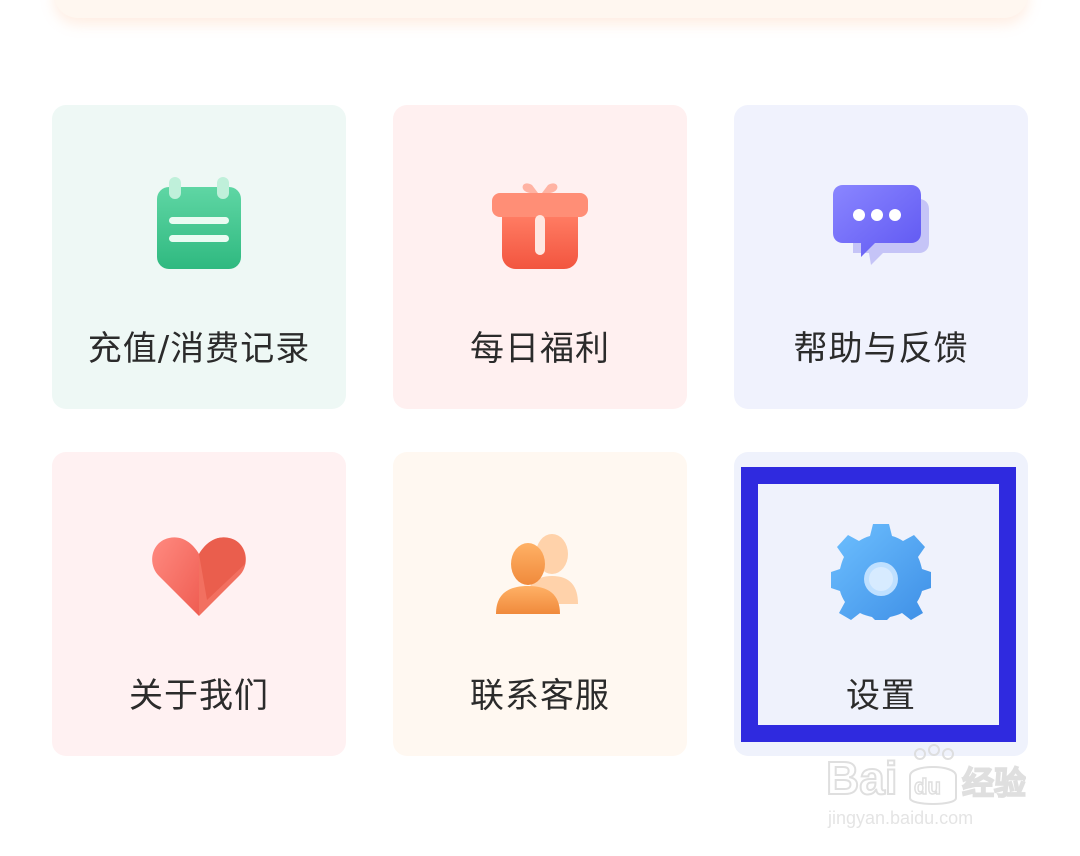 Image resolution: width=1080 pixels, height=856 pixels. I want to click on svg-text: du, so click(927, 786).